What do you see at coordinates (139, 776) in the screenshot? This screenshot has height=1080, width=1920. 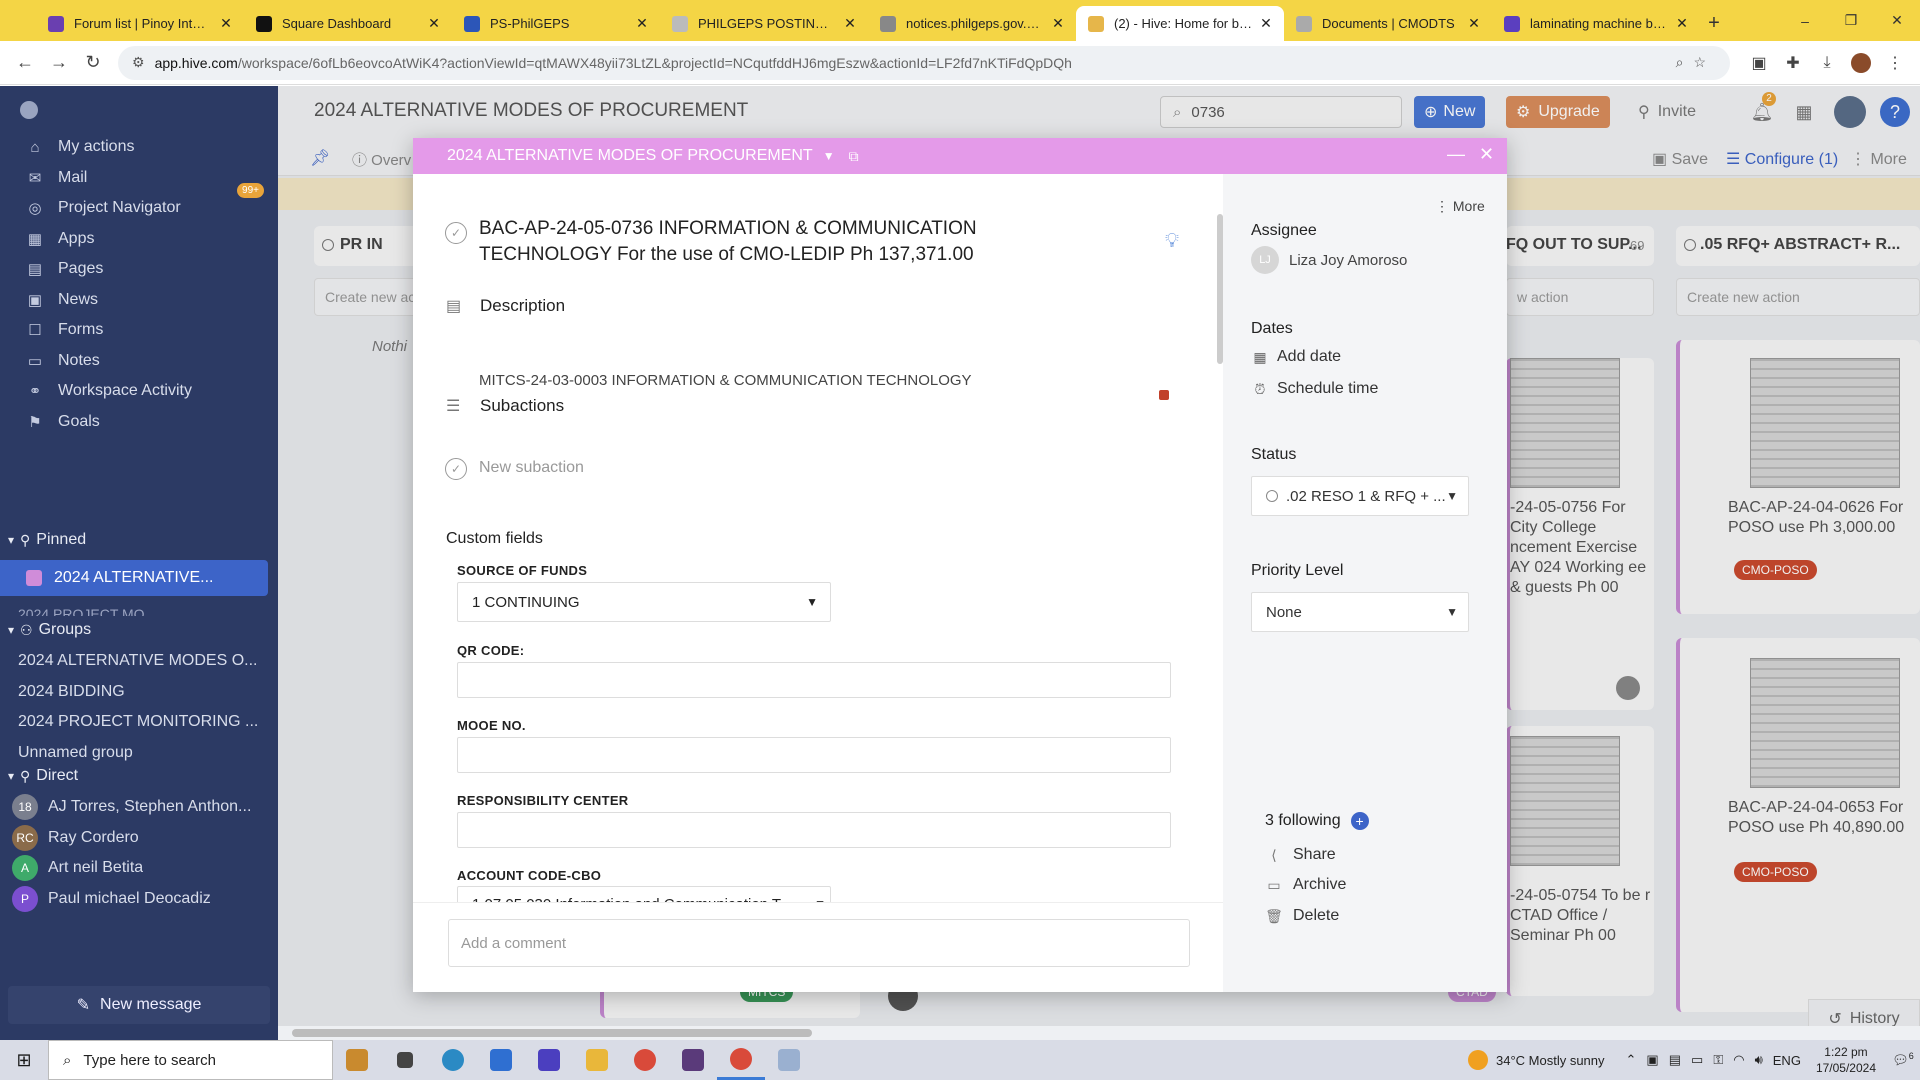 I see `direct-section: ▾ ⚲ Direct` at bounding box center [139, 776].